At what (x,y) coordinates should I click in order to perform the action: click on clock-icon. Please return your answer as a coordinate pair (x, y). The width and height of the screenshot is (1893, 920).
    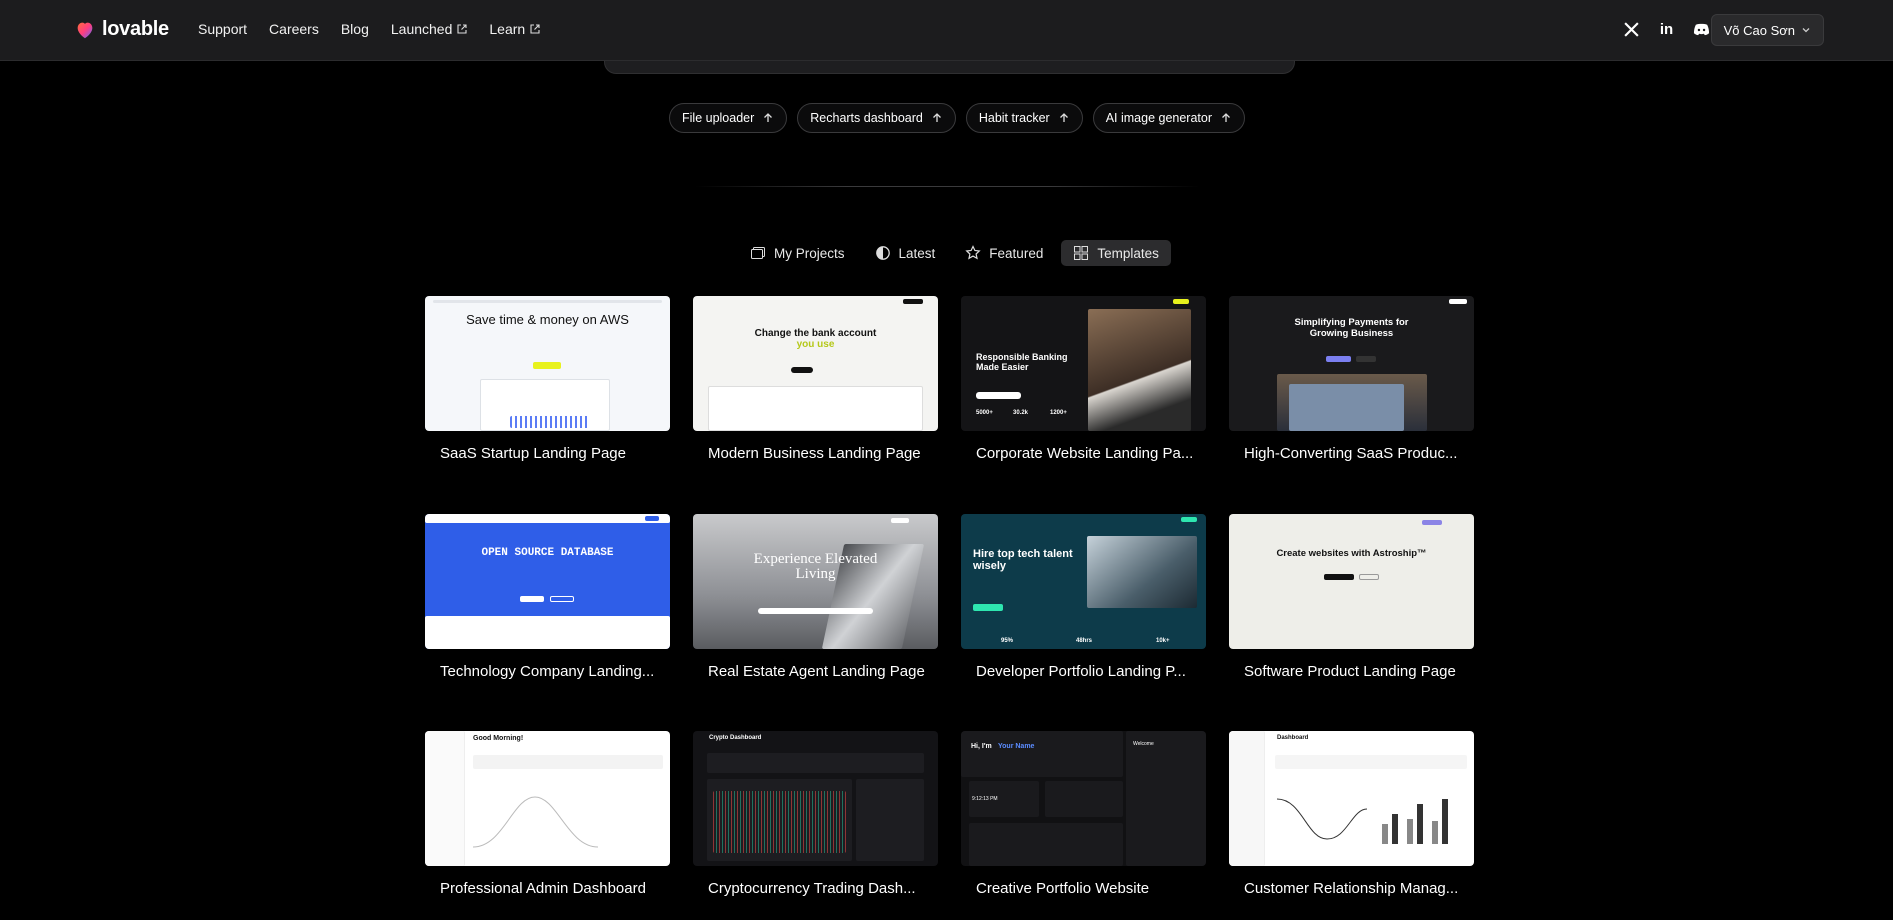
    Looking at the image, I should click on (882, 253).